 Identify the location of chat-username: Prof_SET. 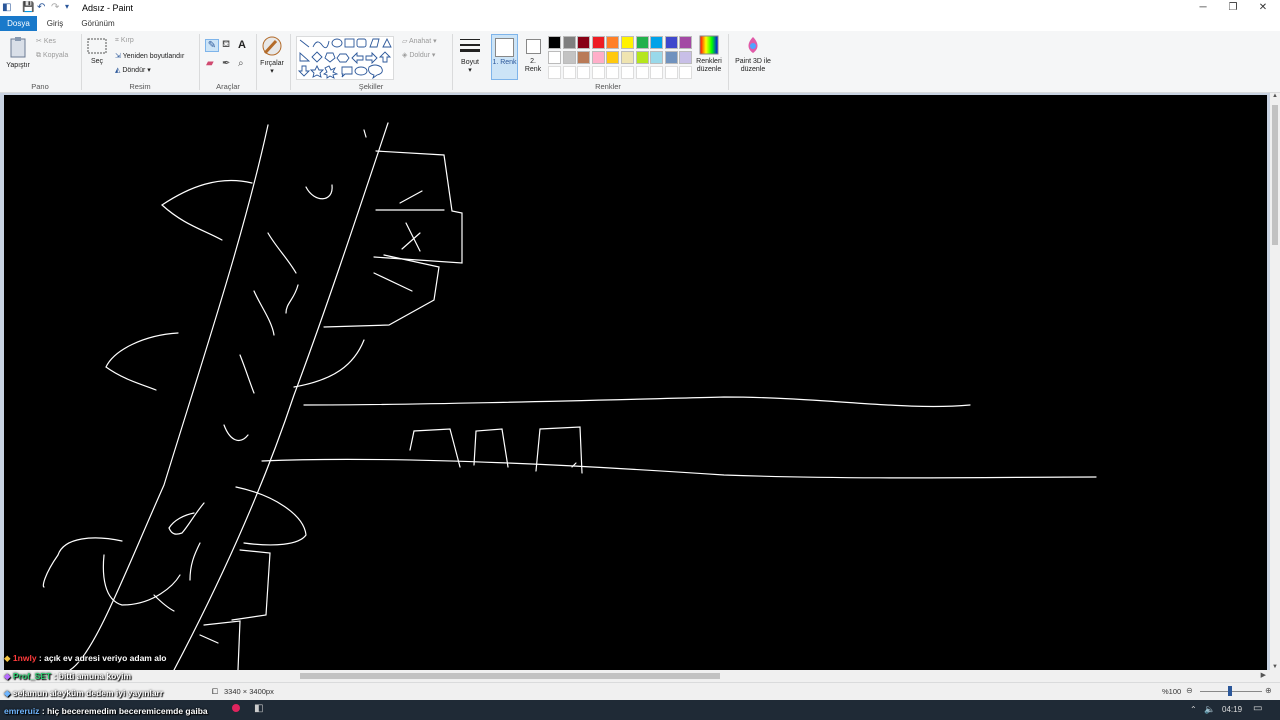
(32, 676).